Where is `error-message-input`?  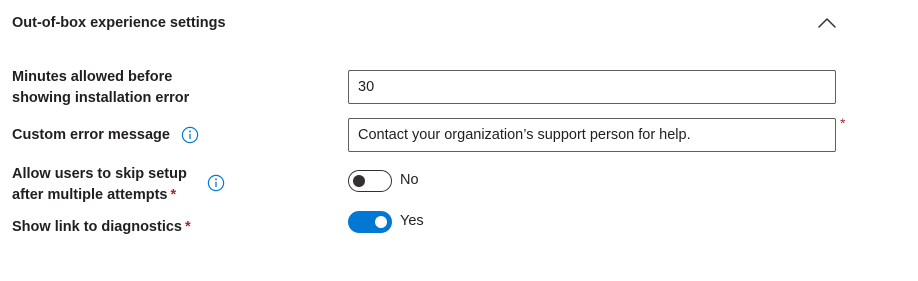 error-message-input is located at coordinates (592, 135).